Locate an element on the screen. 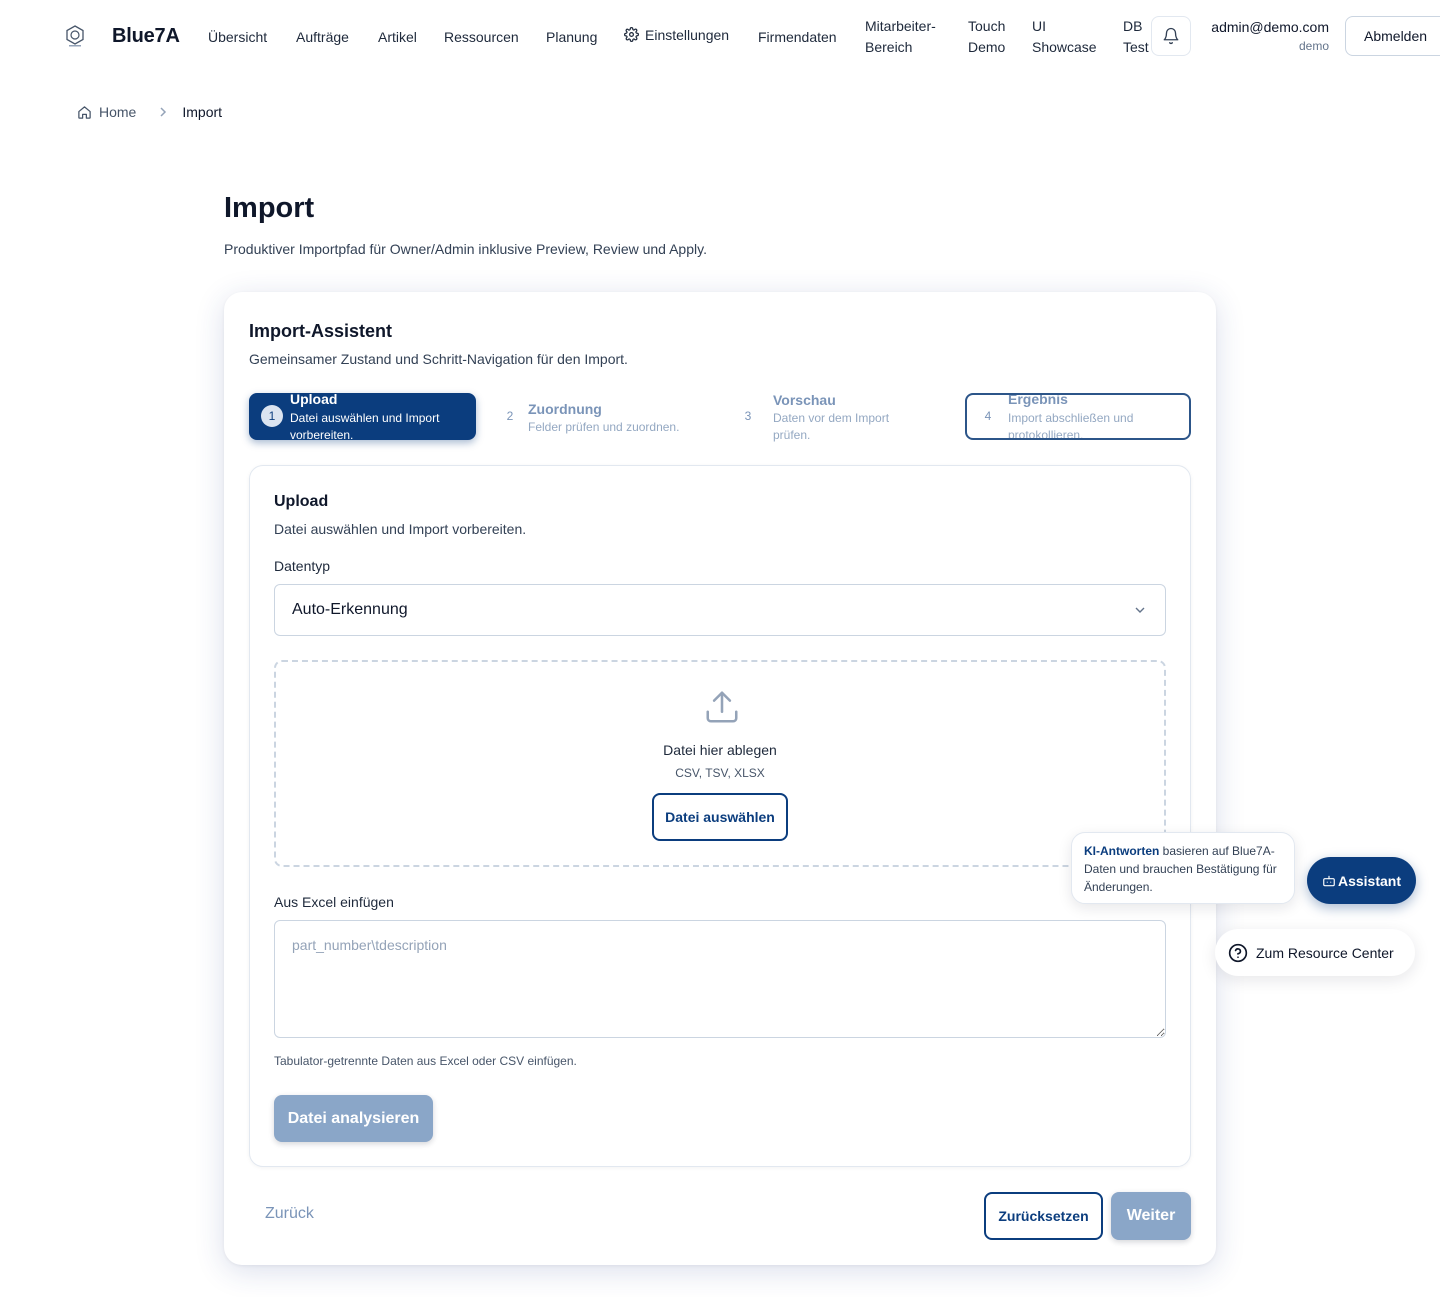  ai-disclaimer-bold: KI-Antworten is located at coordinates (1122, 851).